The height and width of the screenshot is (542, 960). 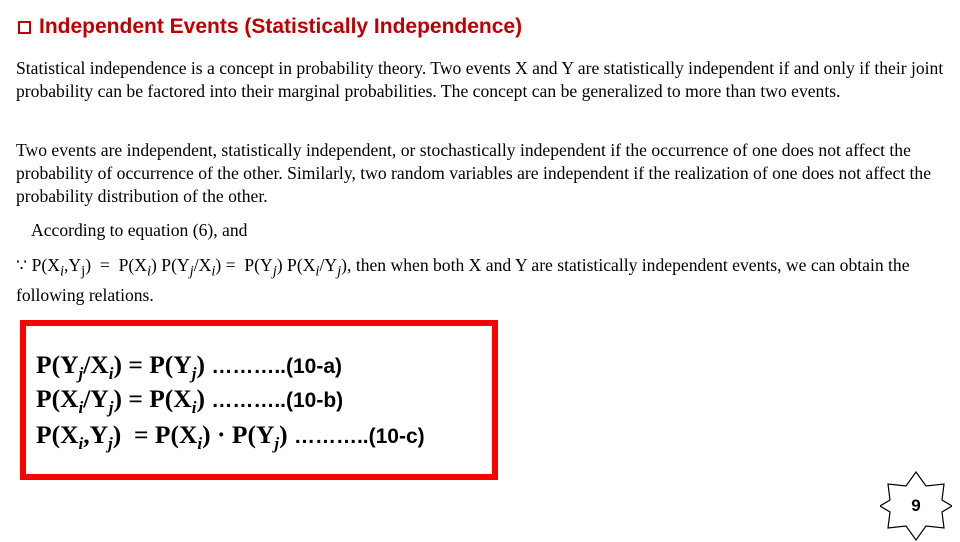 What do you see at coordinates (124, 367) in the screenshot?
I see `equation-10a-formula: P(Yj/Xi) = P(Yj)` at bounding box center [124, 367].